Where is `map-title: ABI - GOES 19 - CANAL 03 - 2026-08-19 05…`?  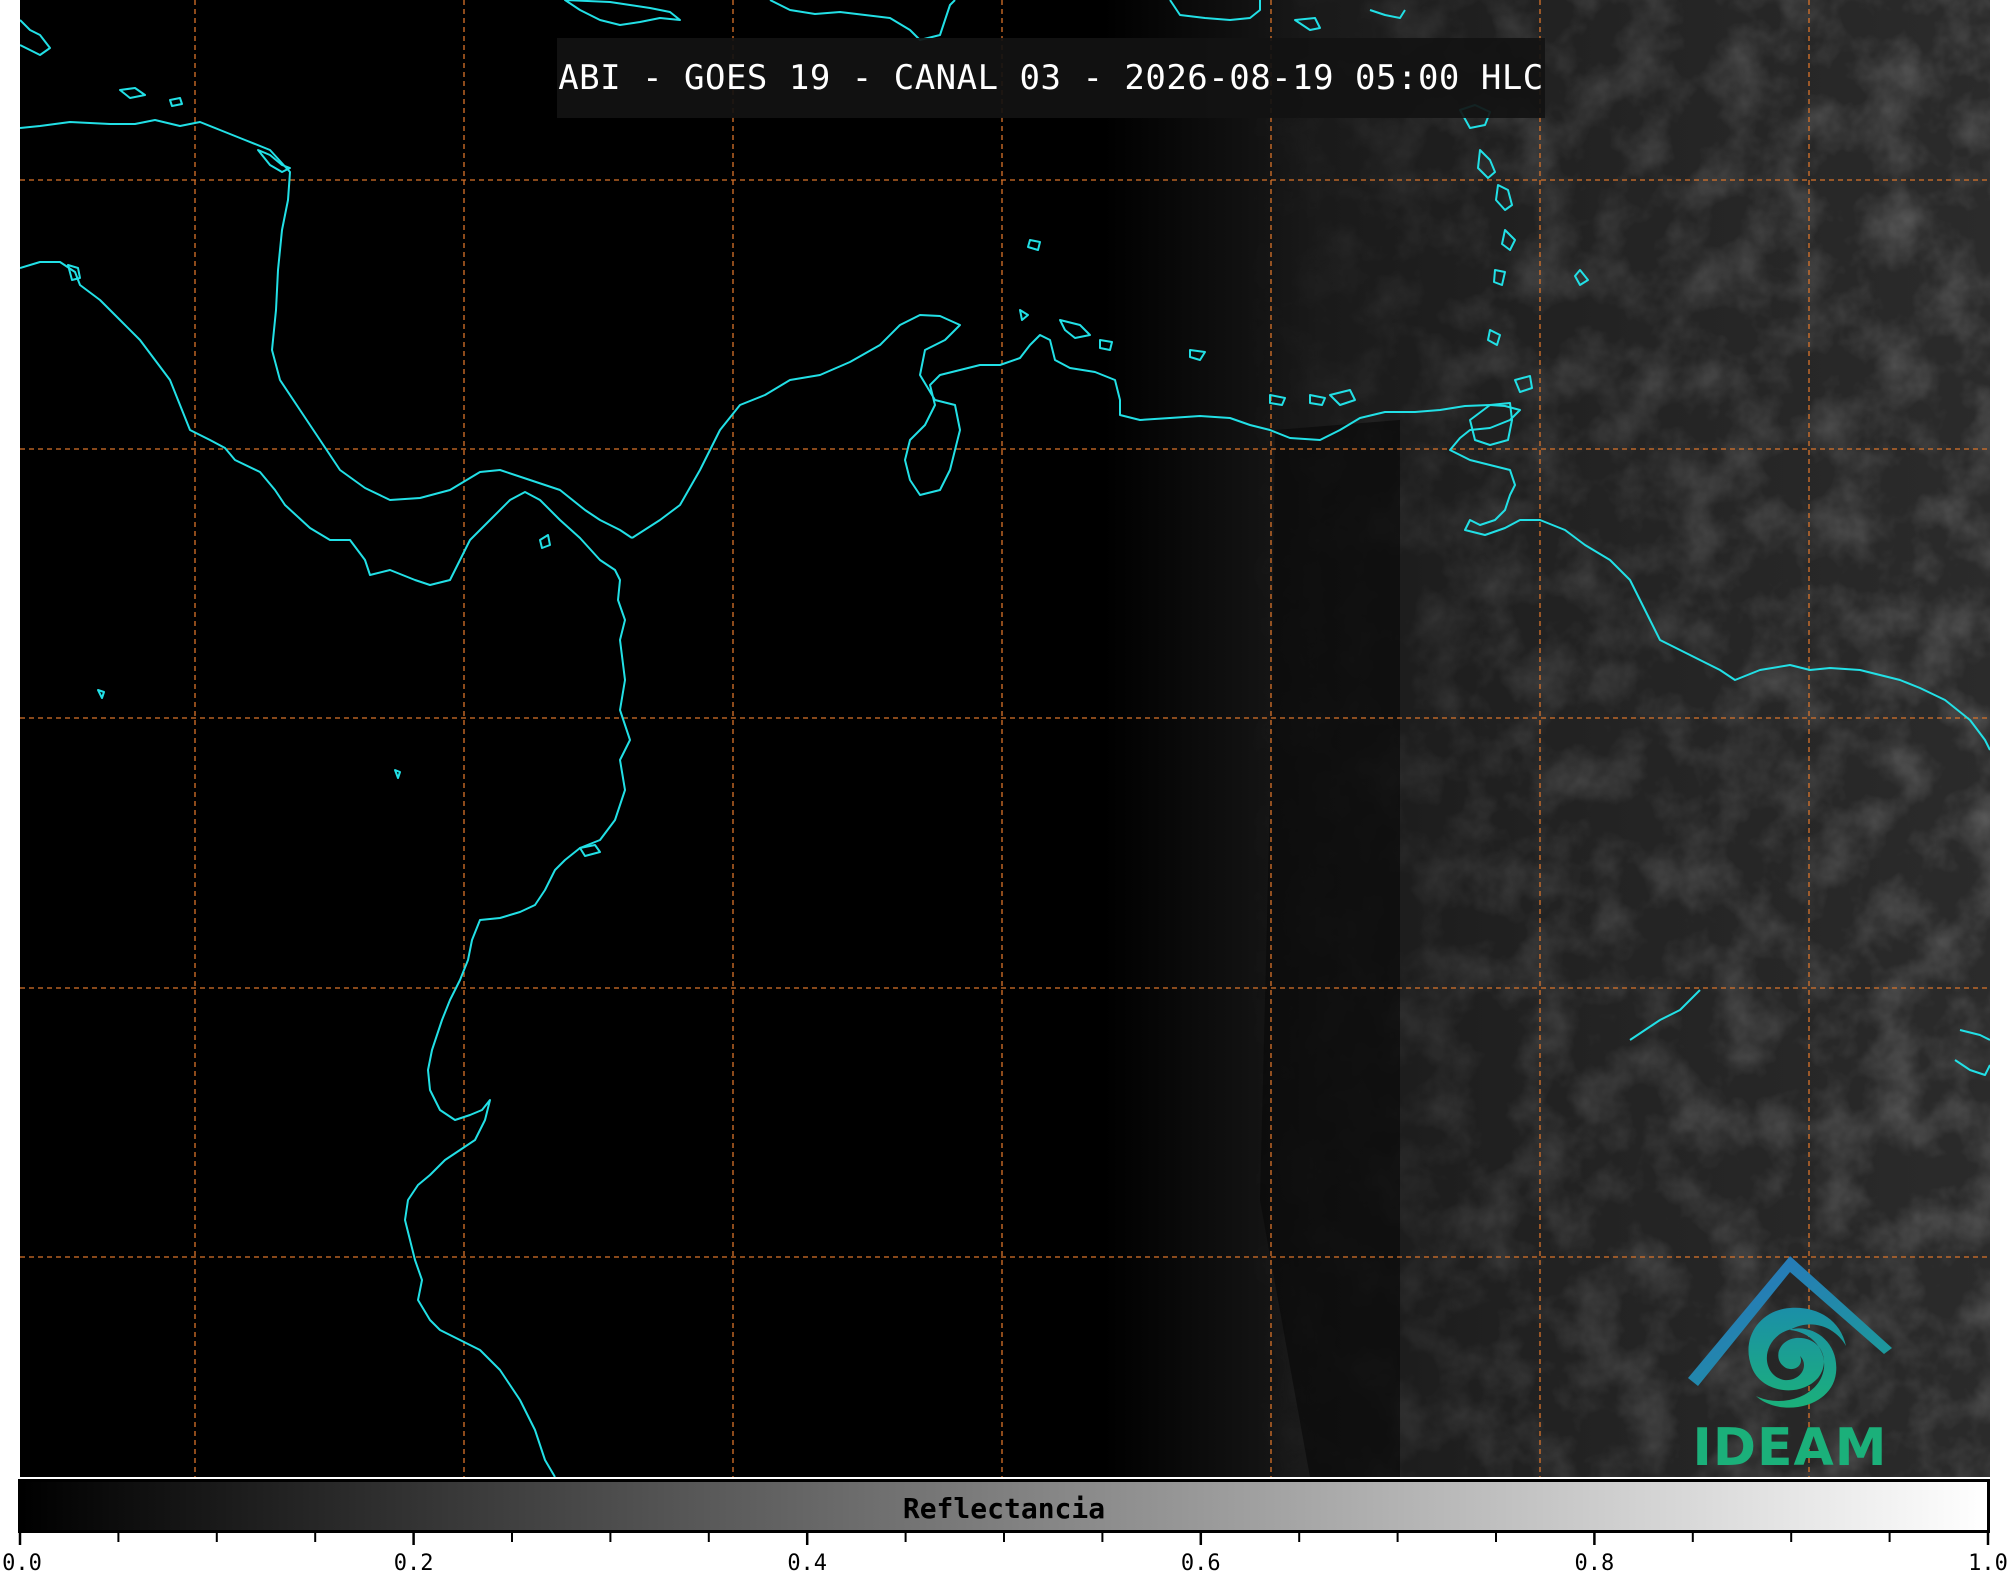 map-title: ABI - GOES 19 - CANAL 03 - 2026-08-19 05… is located at coordinates (1051, 78).